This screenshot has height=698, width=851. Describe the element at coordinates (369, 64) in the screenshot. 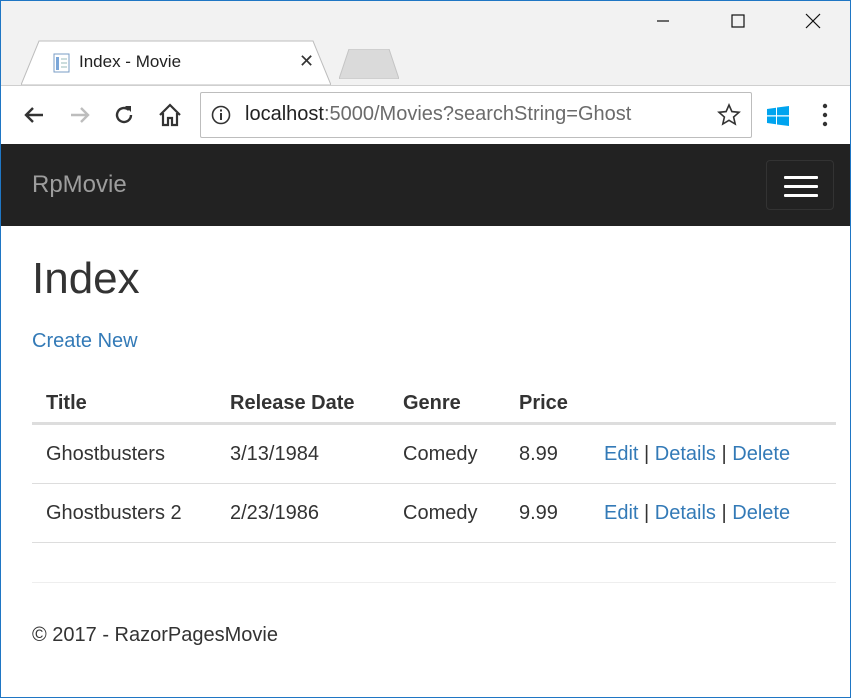

I see `new-tab-button` at that location.